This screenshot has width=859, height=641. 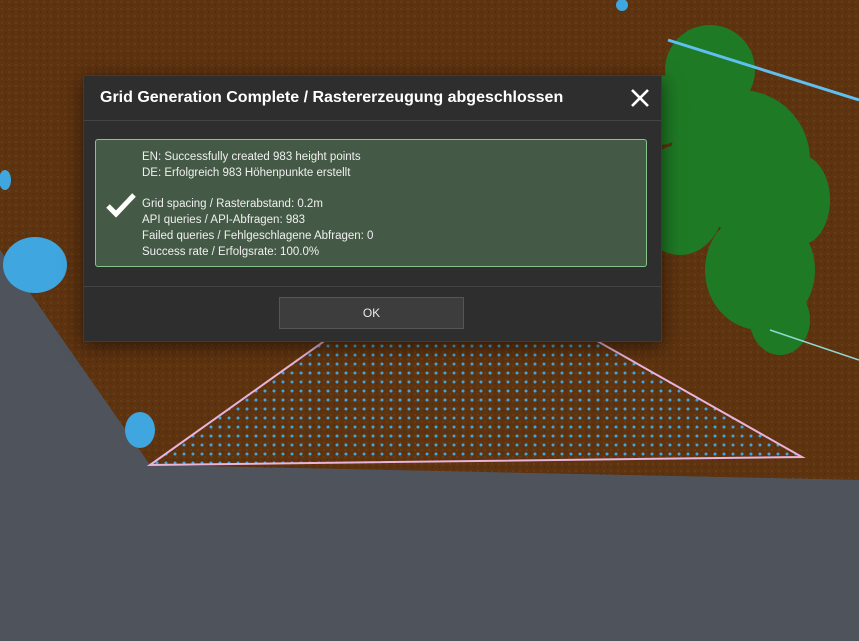 What do you see at coordinates (224, 220) in the screenshot?
I see `api-queries-text: API queries / API-Abfragen: 983` at bounding box center [224, 220].